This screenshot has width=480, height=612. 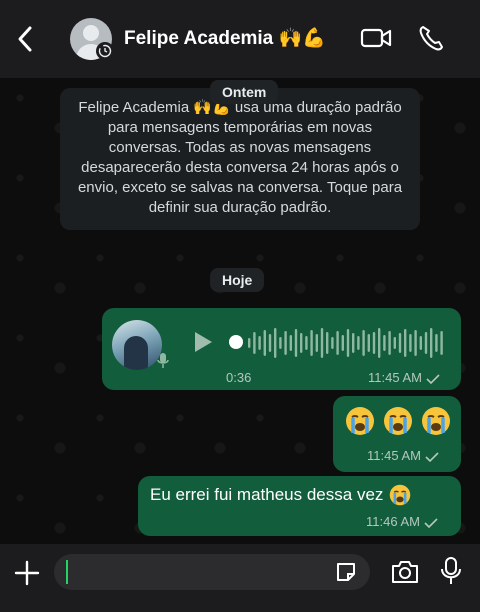 I want to click on date-divider-ontem: Ontem, so click(x=244, y=92).